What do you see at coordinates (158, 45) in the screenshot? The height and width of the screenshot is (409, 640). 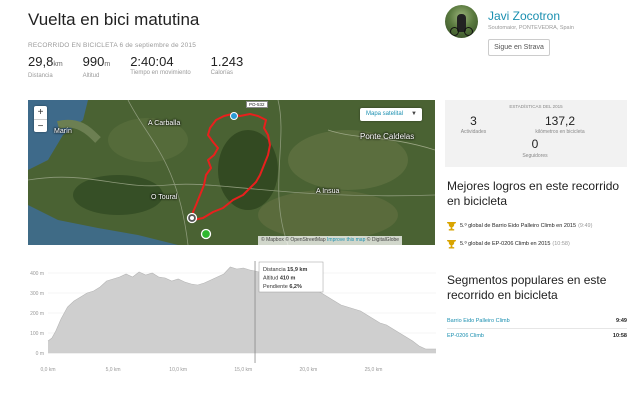 I see `activity-date: 6 de septiembre de 2015` at bounding box center [158, 45].